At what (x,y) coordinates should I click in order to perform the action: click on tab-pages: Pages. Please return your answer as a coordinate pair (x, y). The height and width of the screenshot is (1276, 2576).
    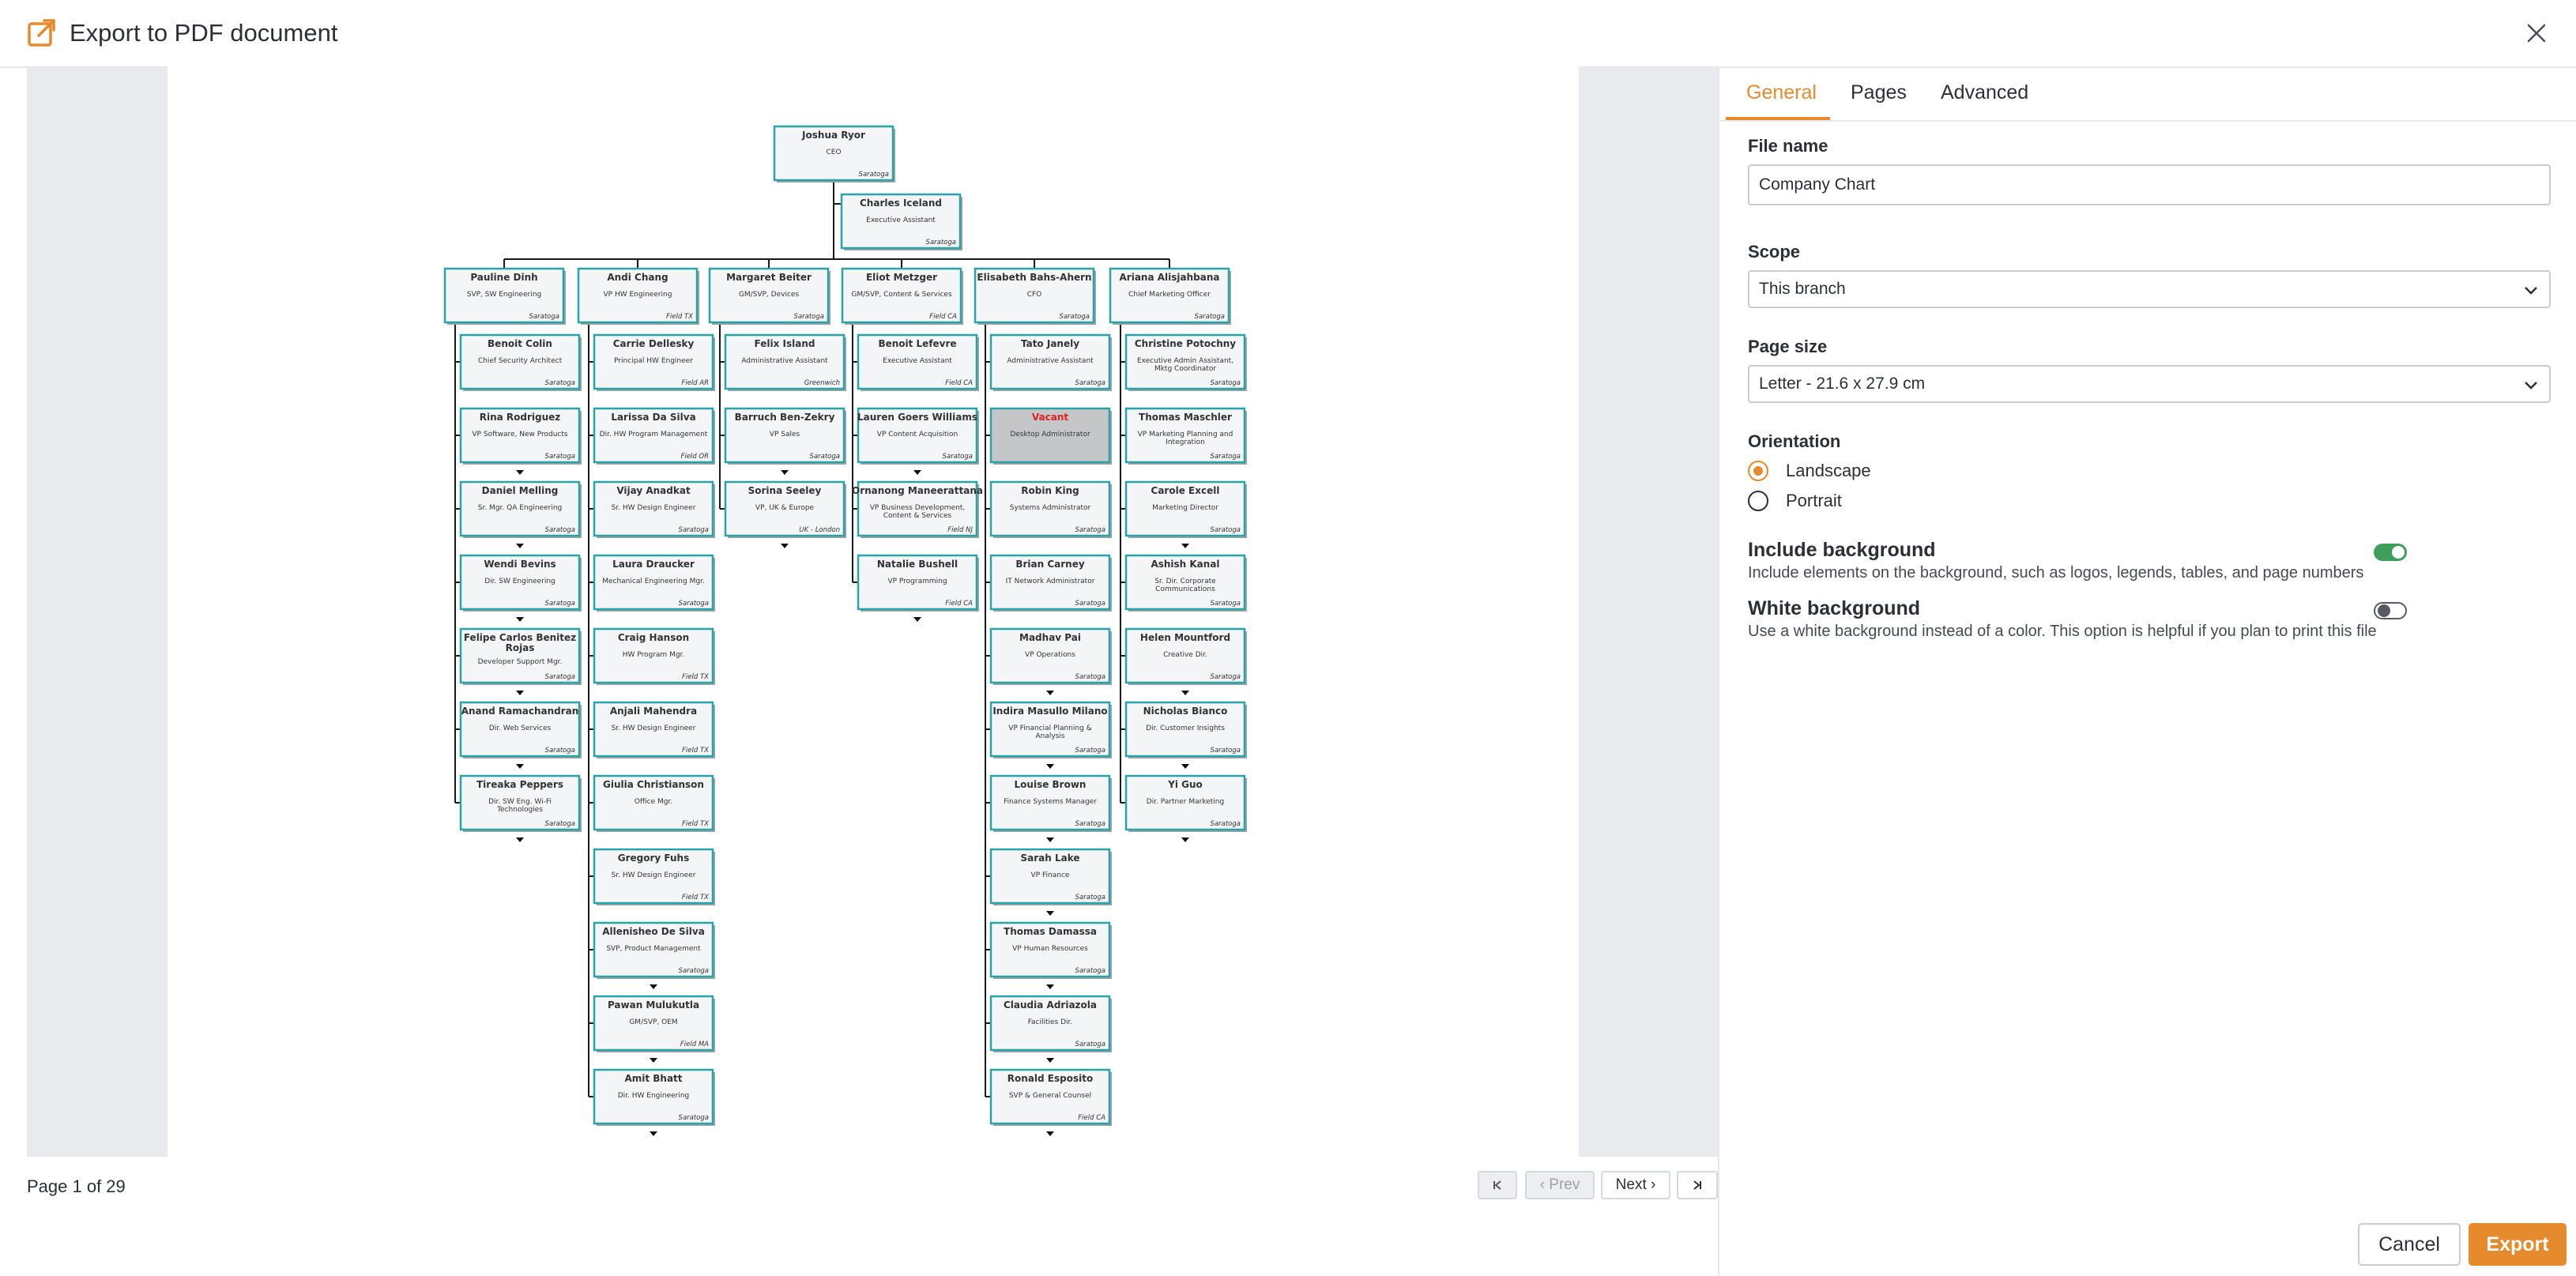
    Looking at the image, I should click on (1879, 92).